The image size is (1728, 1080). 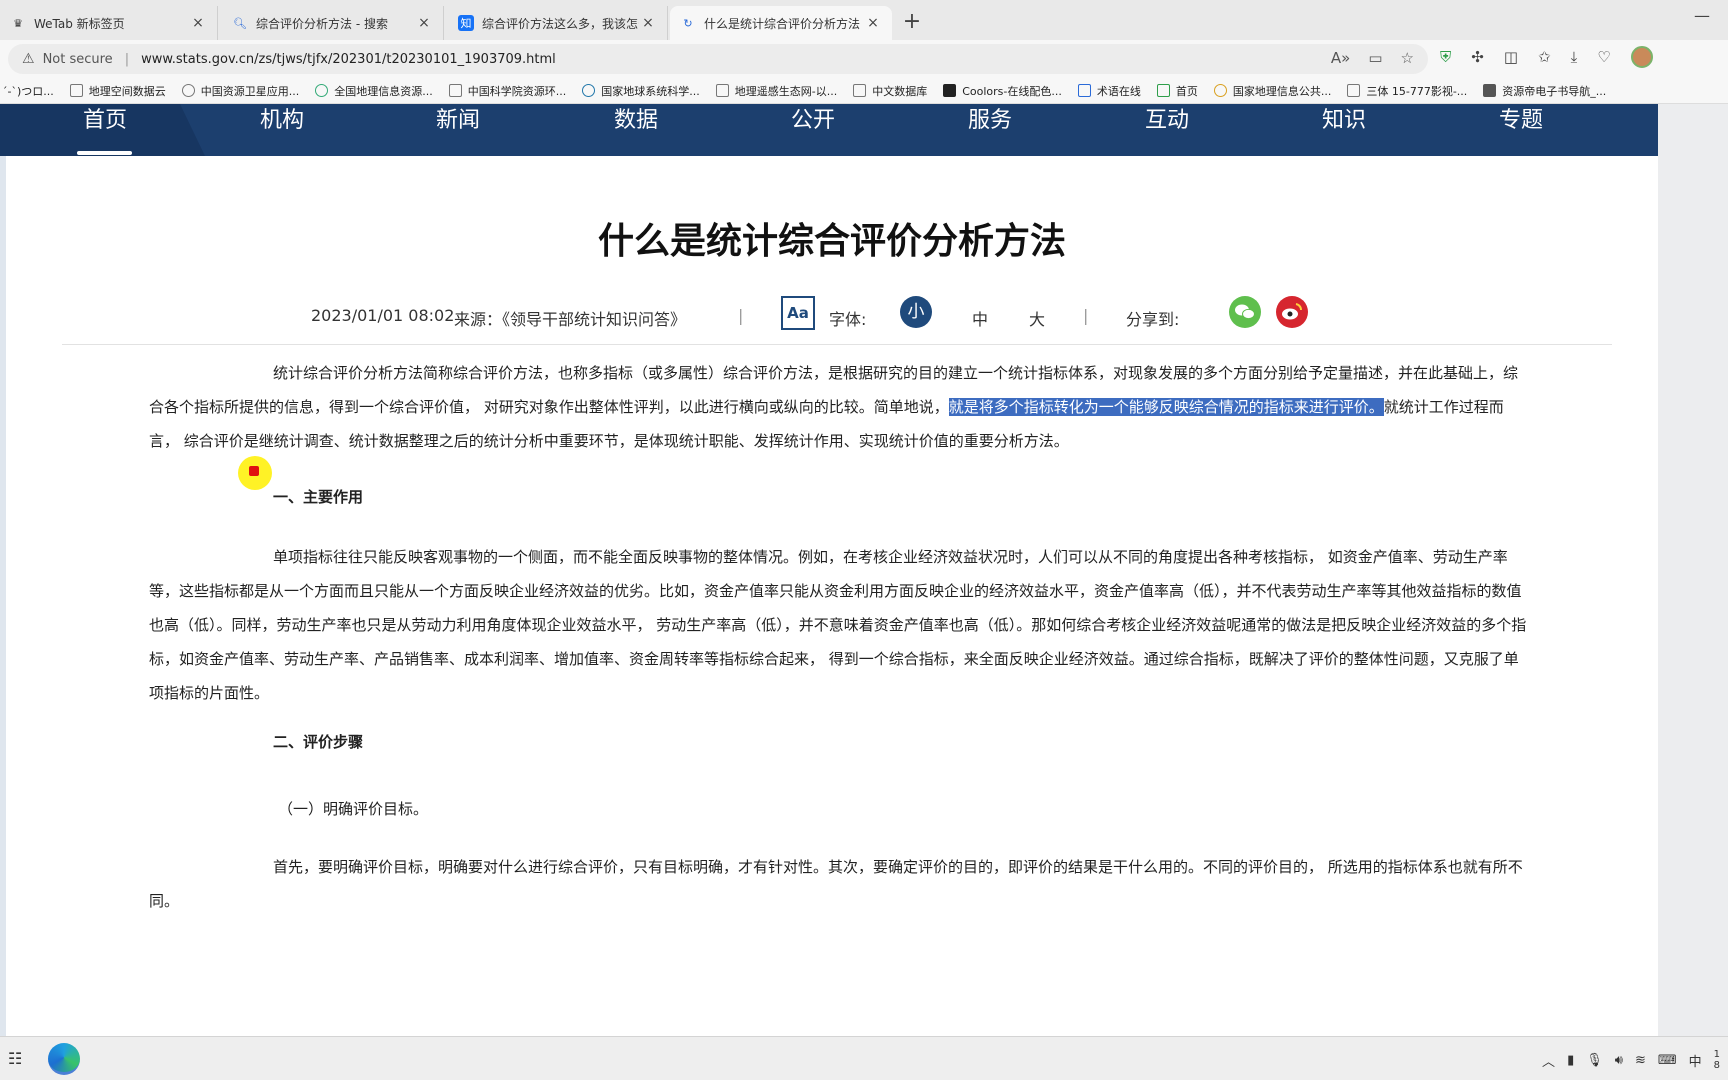 I want to click on favorites-icon: ✩, so click(x=1544, y=57).